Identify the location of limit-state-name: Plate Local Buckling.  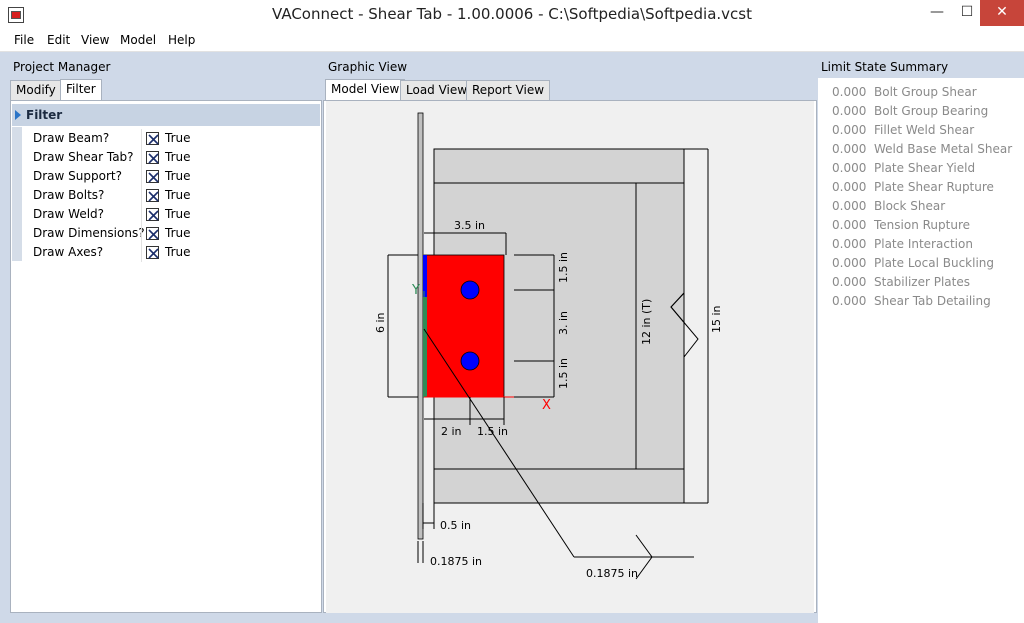
(934, 263).